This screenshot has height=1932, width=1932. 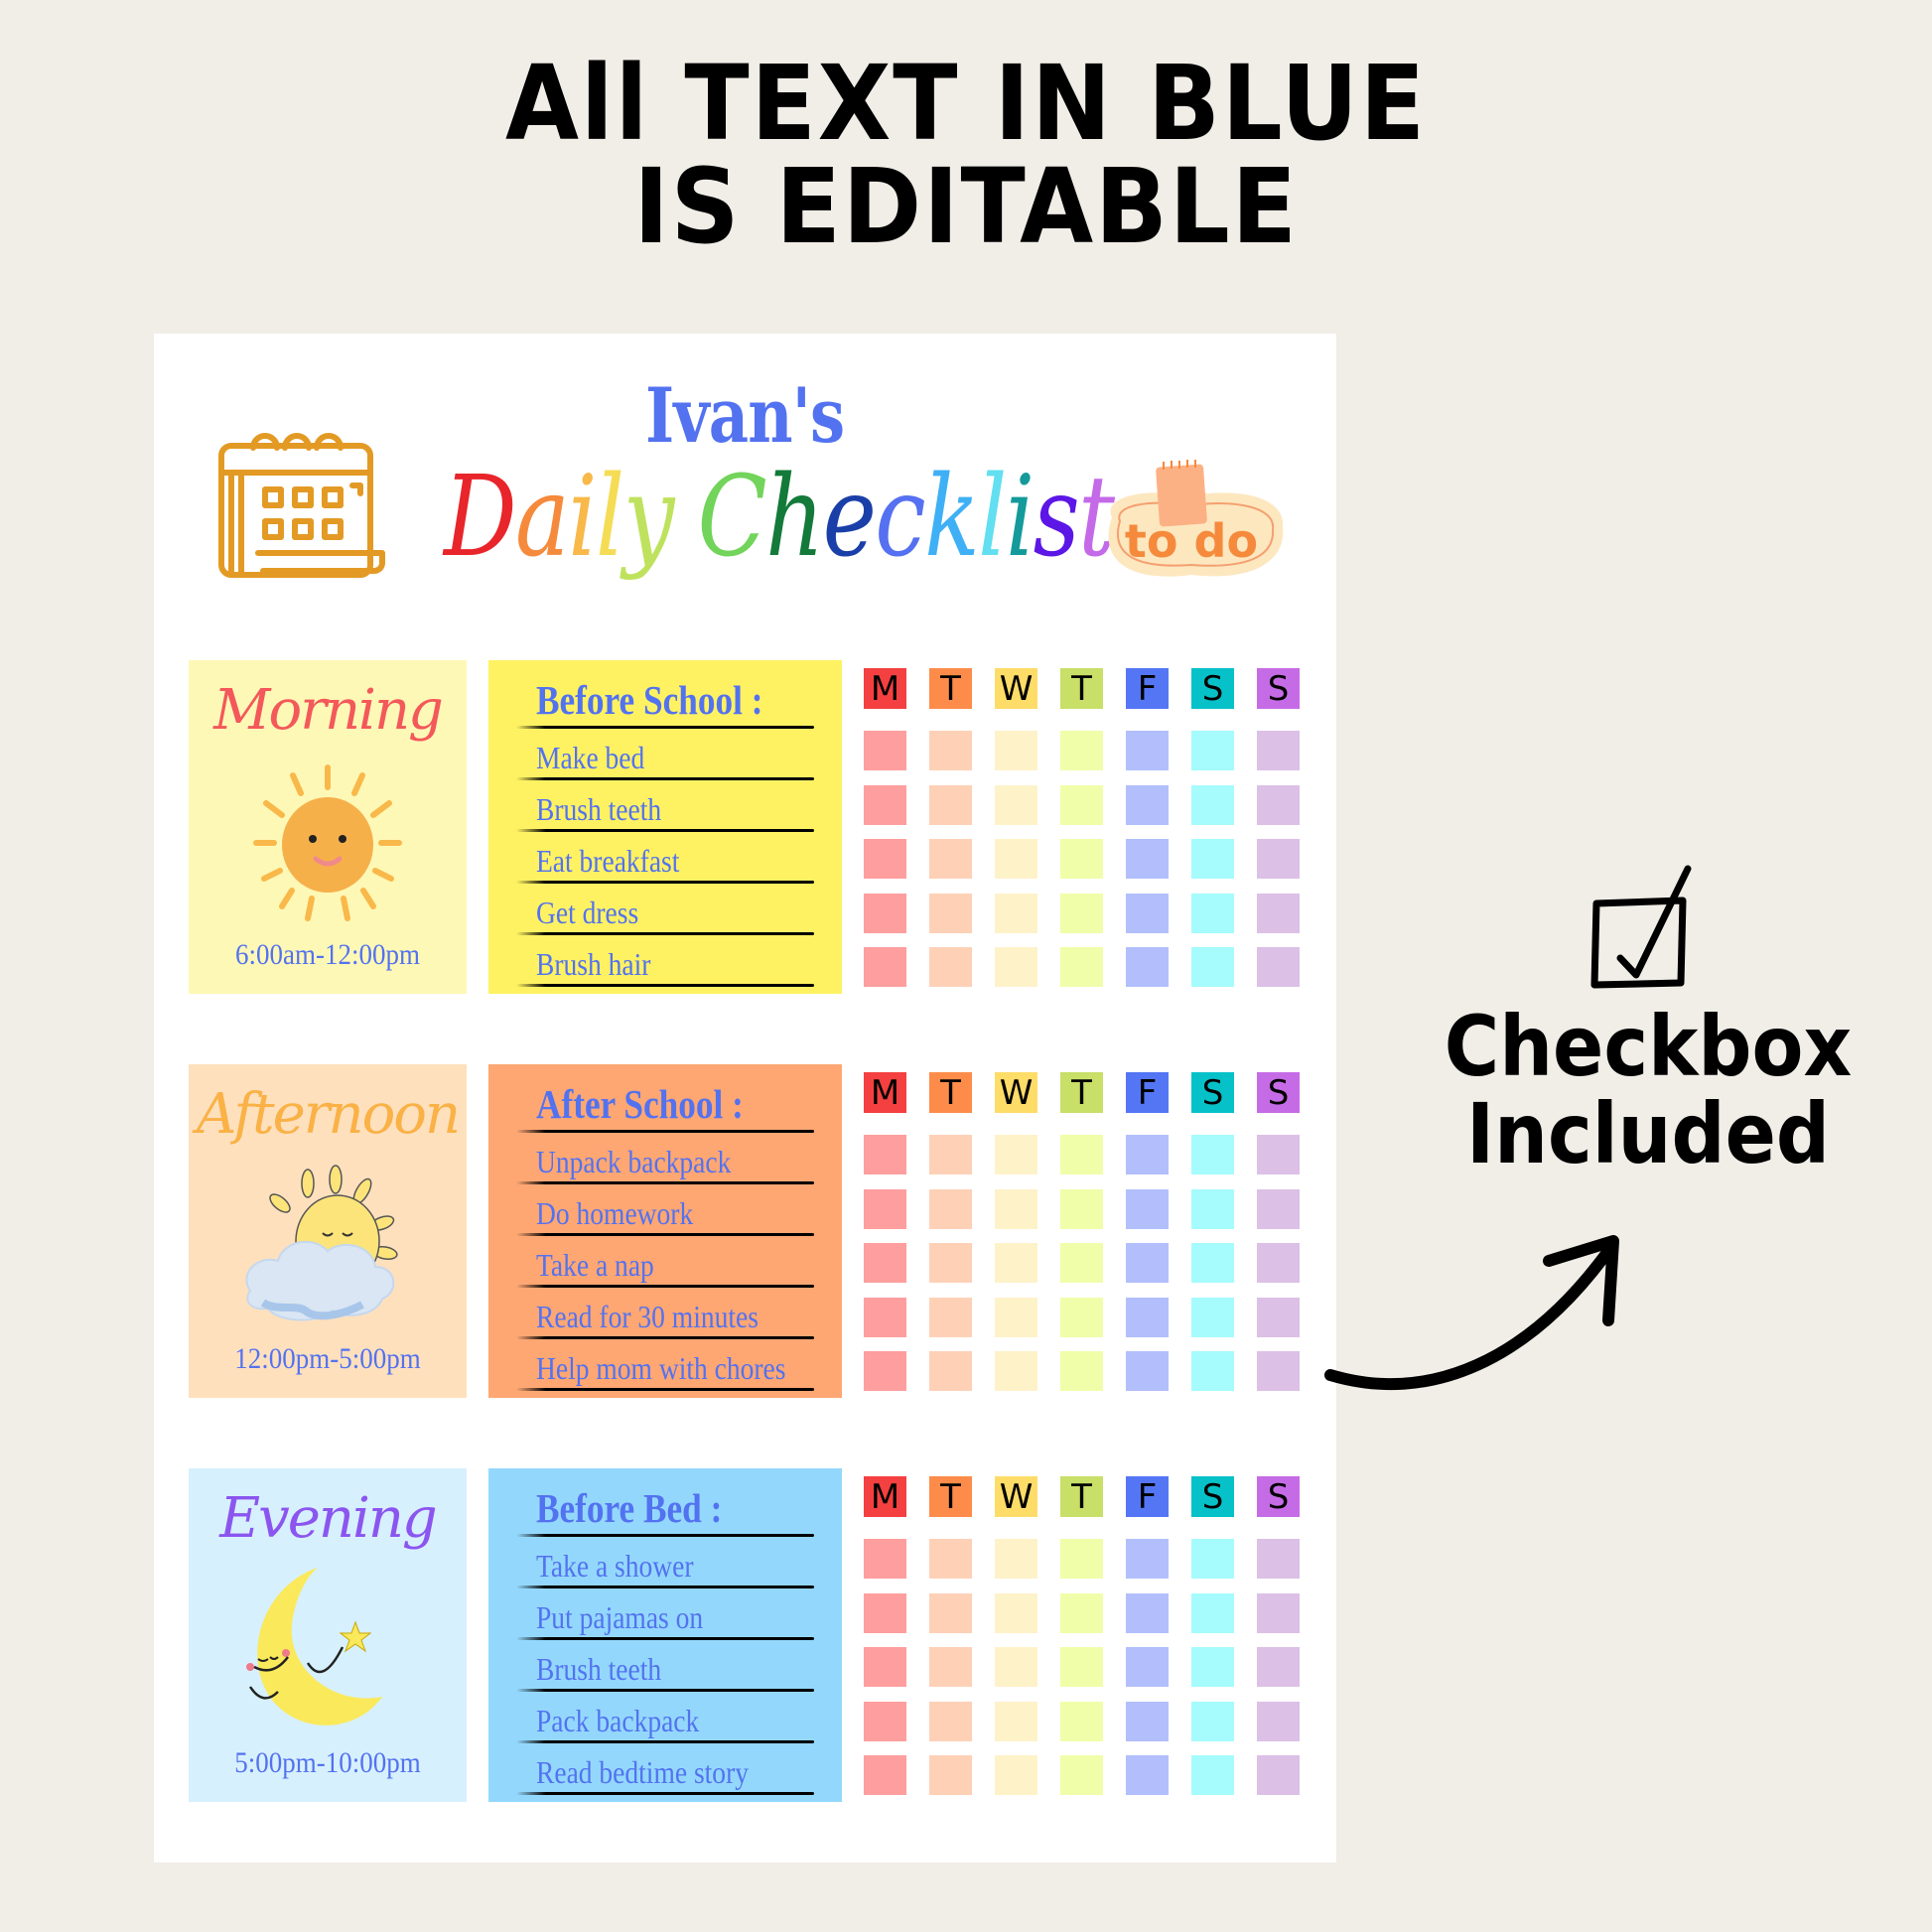 I want to click on list-item: Help mom with chores, so click(x=660, y=1369).